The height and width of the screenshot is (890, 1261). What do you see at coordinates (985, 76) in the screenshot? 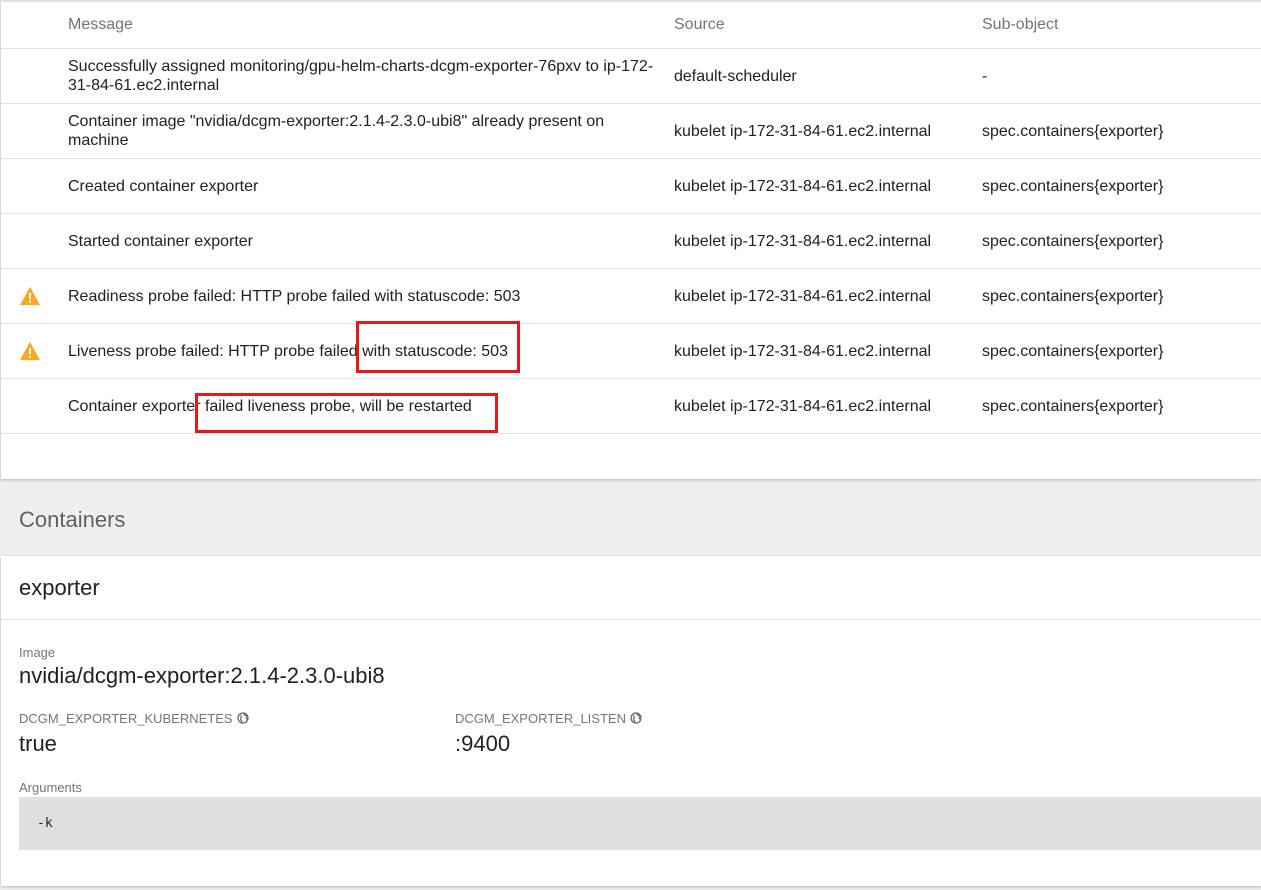
I see `event-sub-object: -` at bounding box center [985, 76].